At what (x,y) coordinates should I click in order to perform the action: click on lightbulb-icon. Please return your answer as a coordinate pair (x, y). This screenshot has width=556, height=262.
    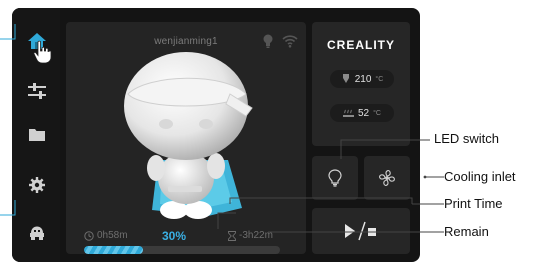
    Looking at the image, I should click on (335, 178).